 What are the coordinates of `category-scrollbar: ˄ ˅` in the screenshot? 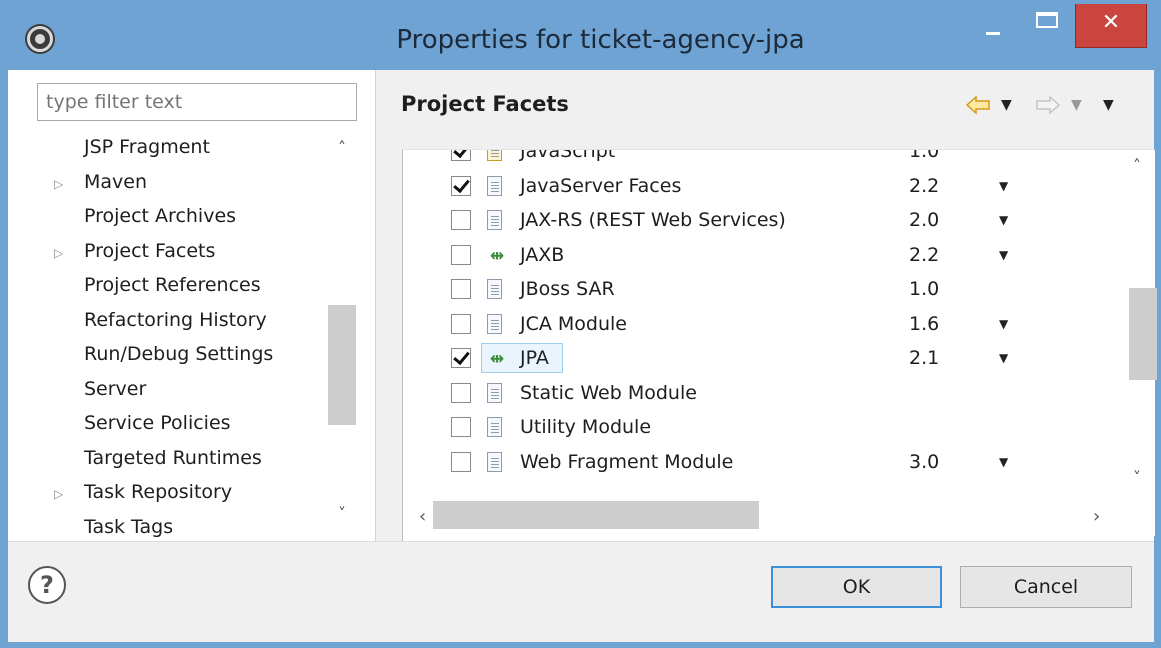 It's located at (342, 333).